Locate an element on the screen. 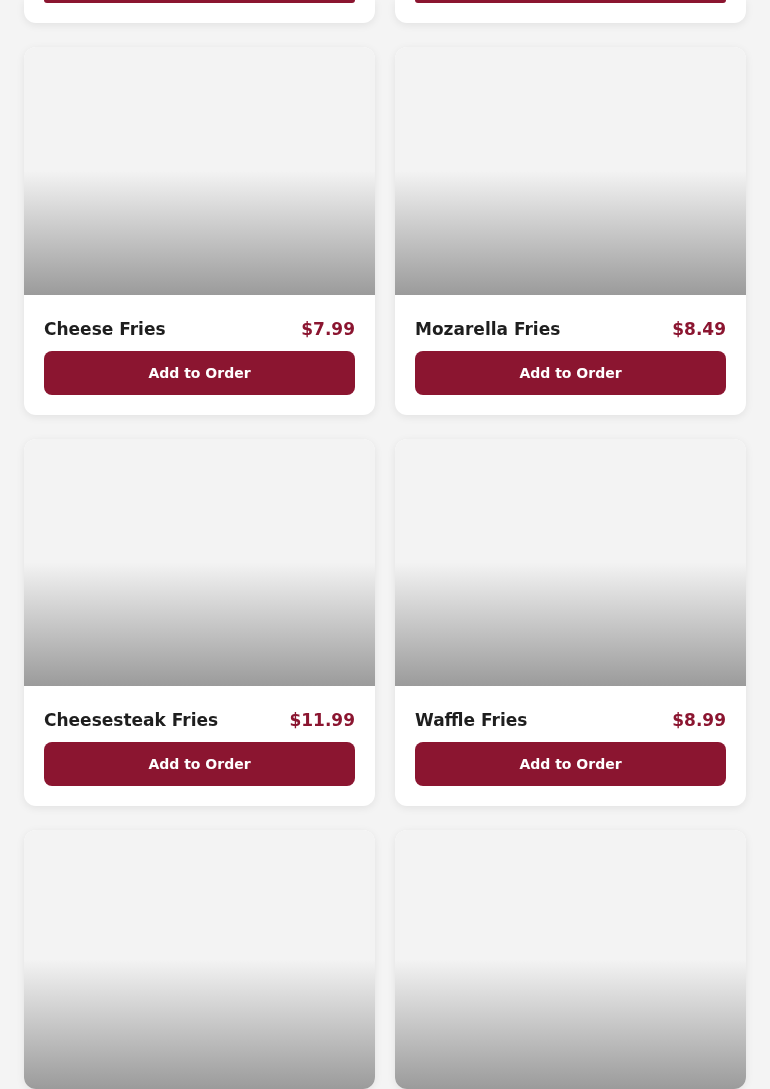  item-price: $8.49 is located at coordinates (699, 328).